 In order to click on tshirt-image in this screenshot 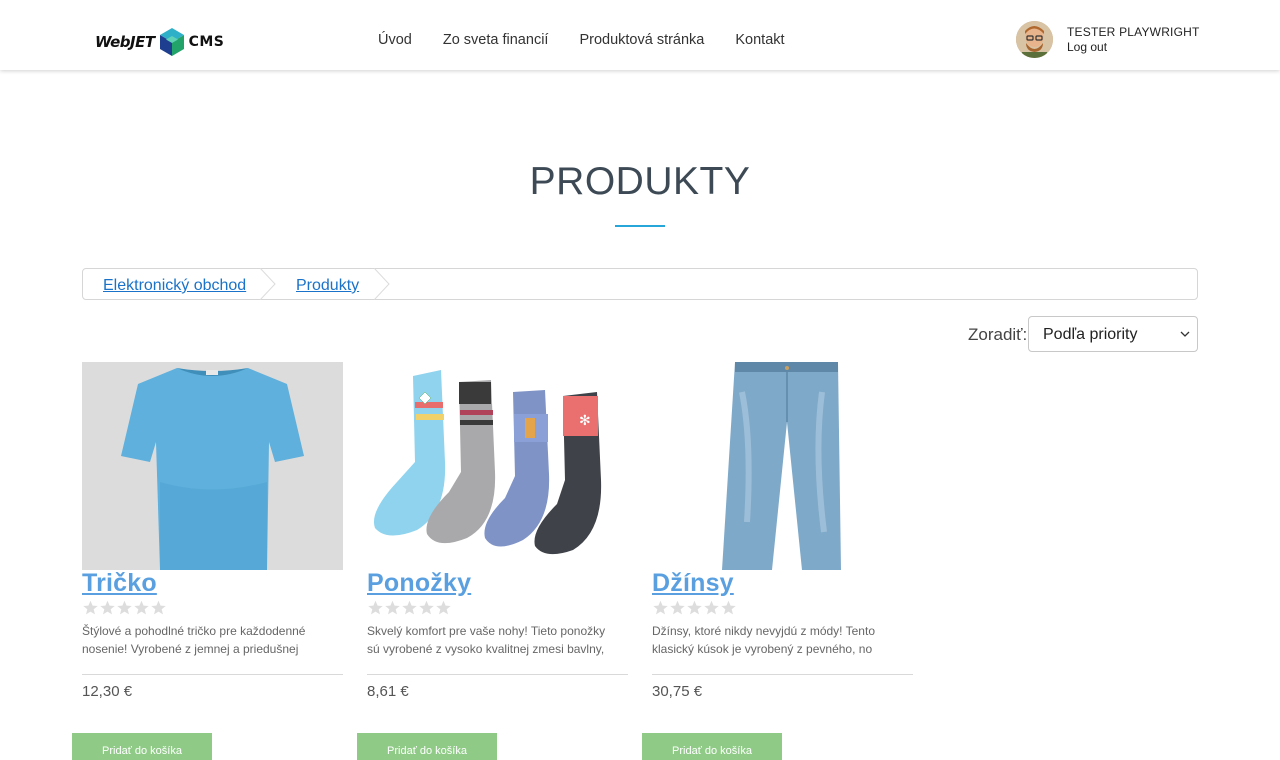, I will do `click(212, 469)`.